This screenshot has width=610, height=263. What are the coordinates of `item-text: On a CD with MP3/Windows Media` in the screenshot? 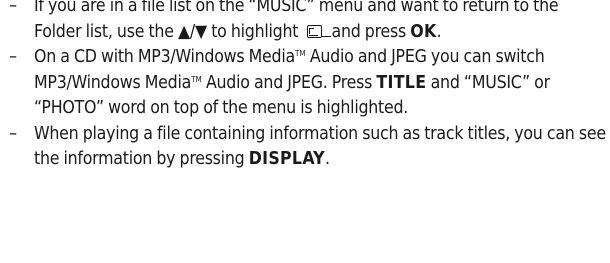 It's located at (164, 57).